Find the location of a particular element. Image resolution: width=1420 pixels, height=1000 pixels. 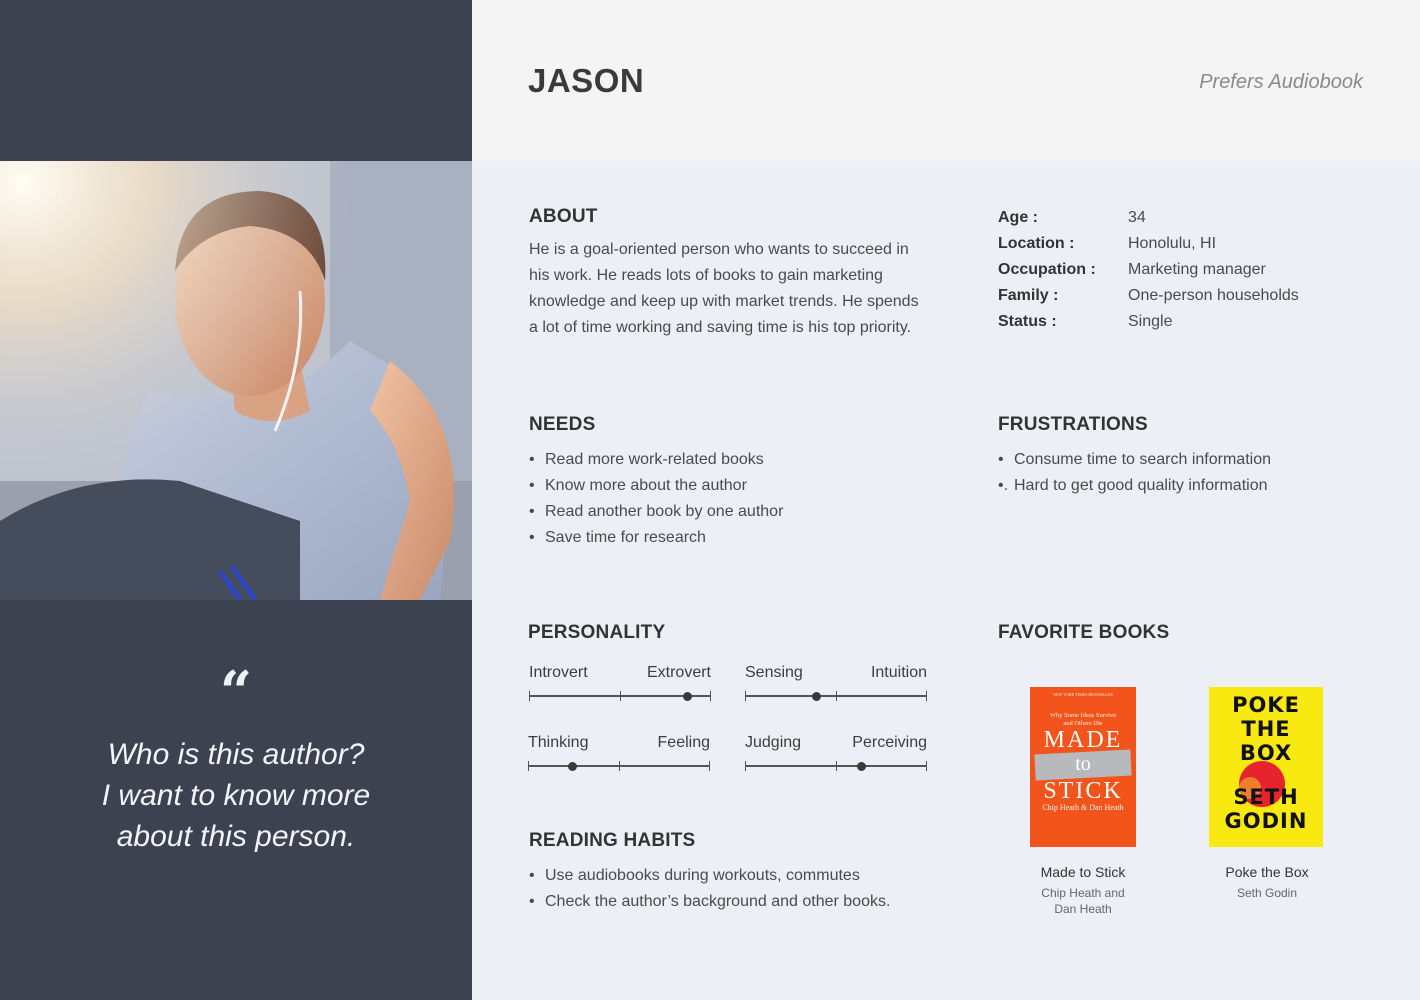

list-item-text: Know more about the author is located at coordinates (646, 485).